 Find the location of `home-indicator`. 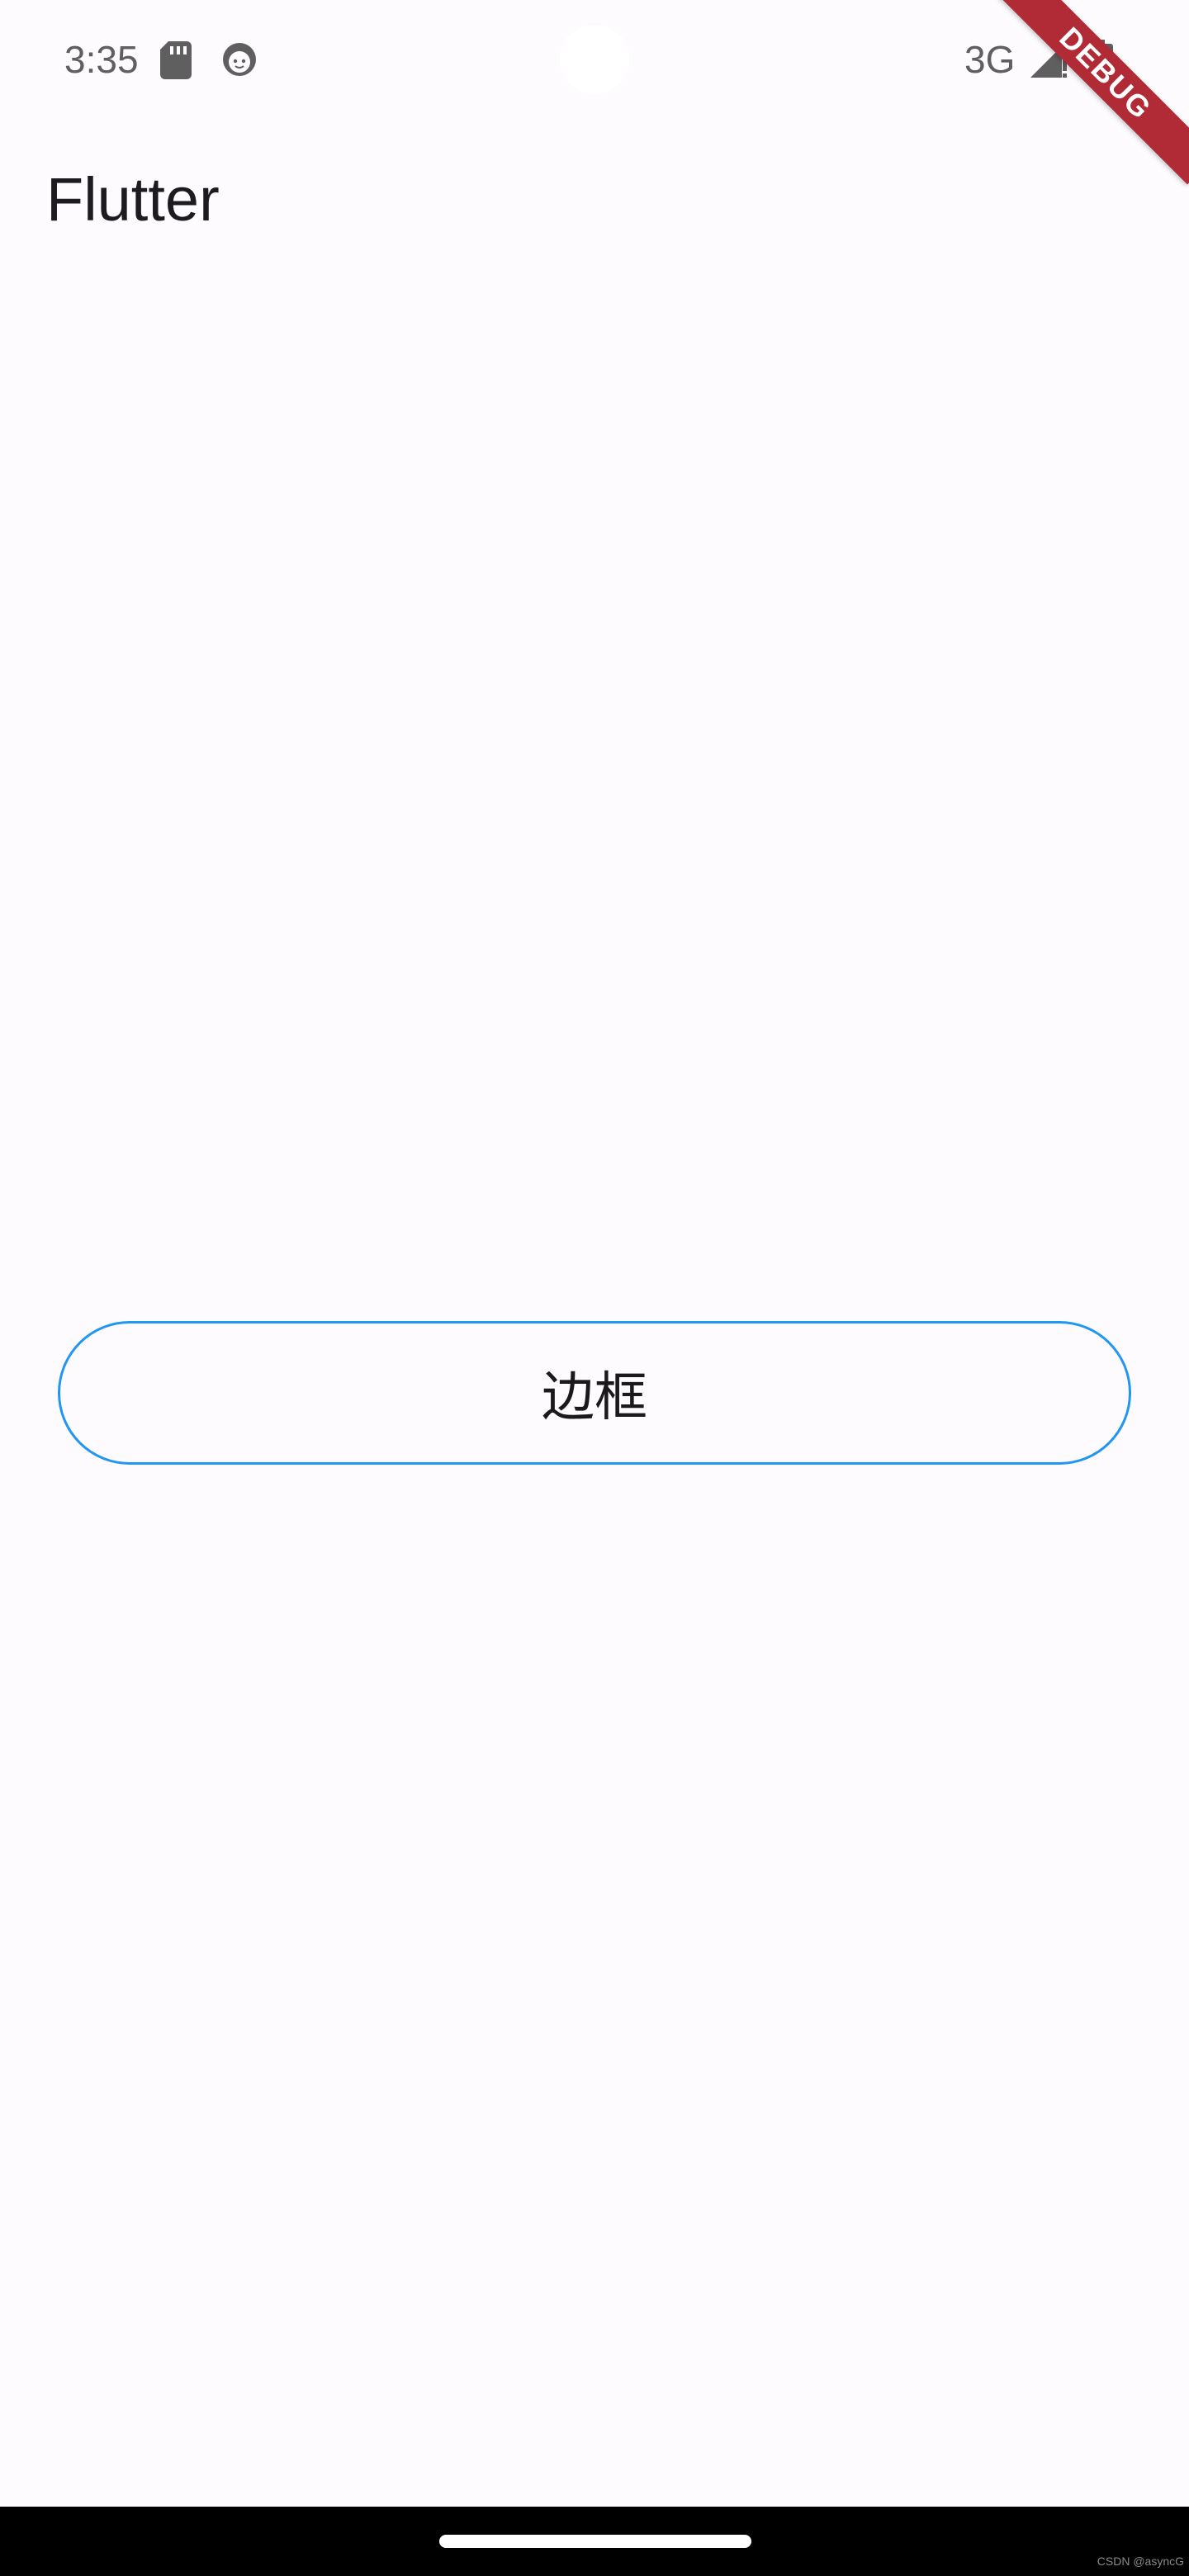

home-indicator is located at coordinates (595, 2541).